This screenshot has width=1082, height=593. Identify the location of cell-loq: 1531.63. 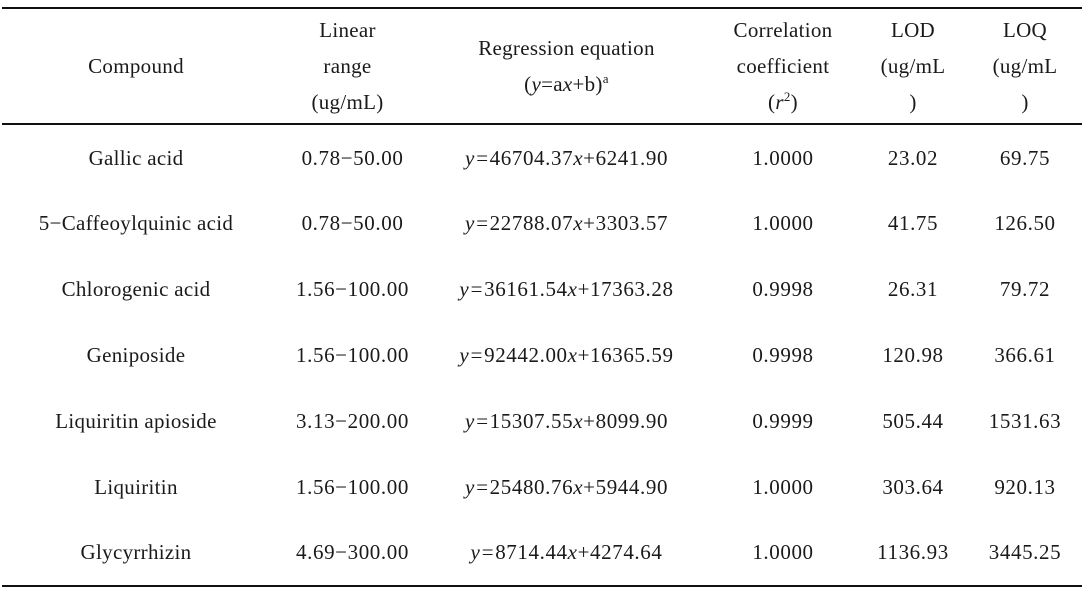
(1025, 421).